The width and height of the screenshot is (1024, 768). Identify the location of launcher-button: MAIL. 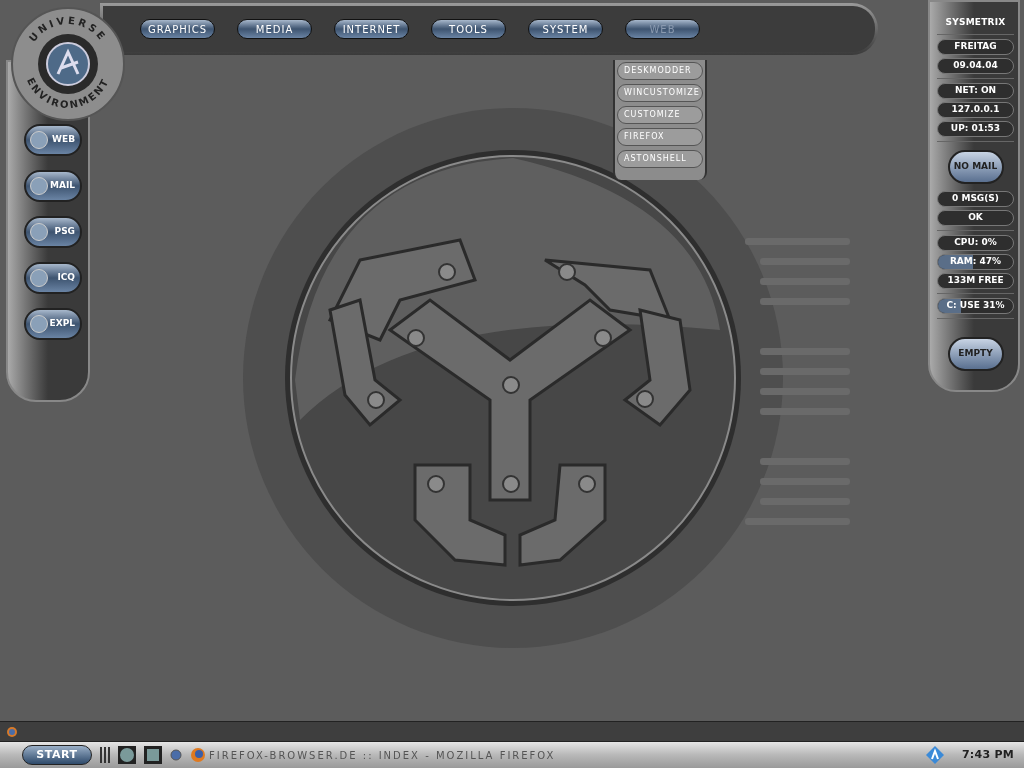
(53, 186).